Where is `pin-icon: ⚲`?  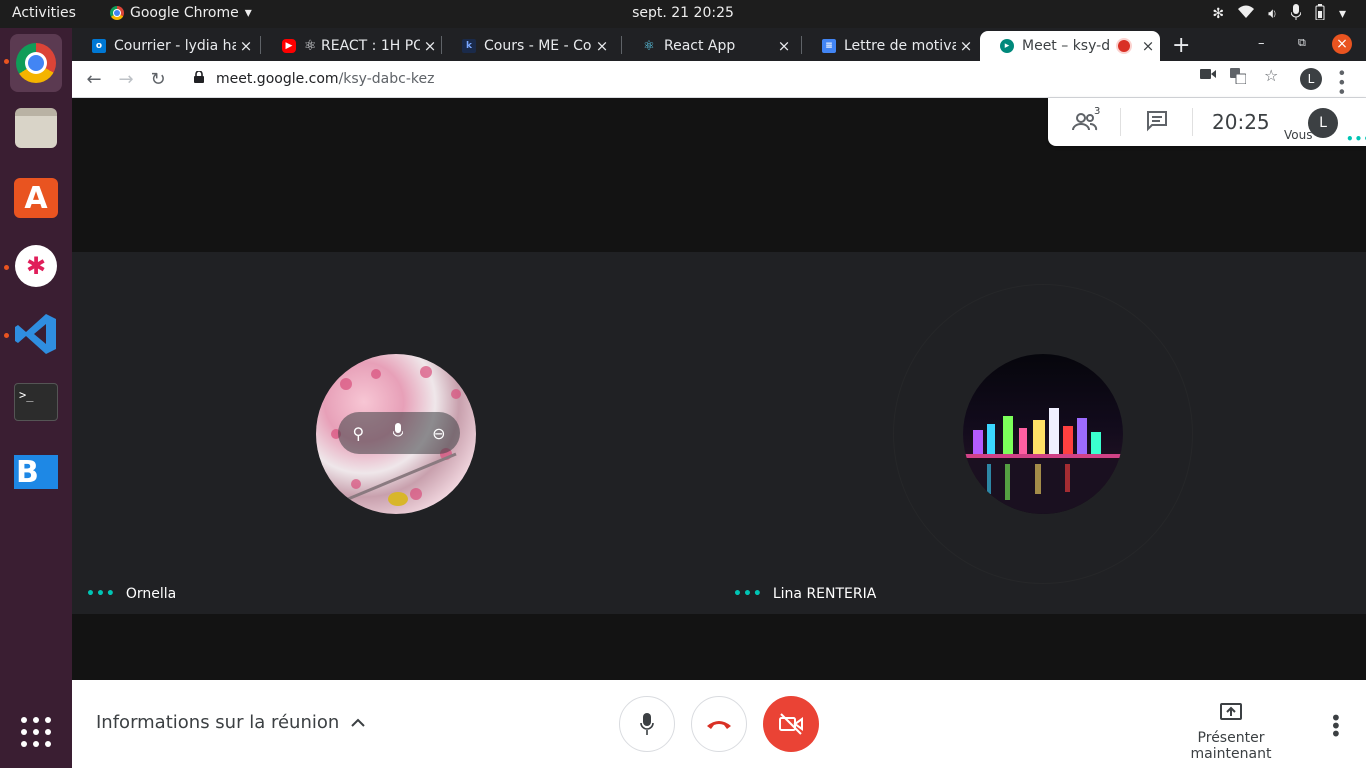 pin-icon: ⚲ is located at coordinates (358, 433).